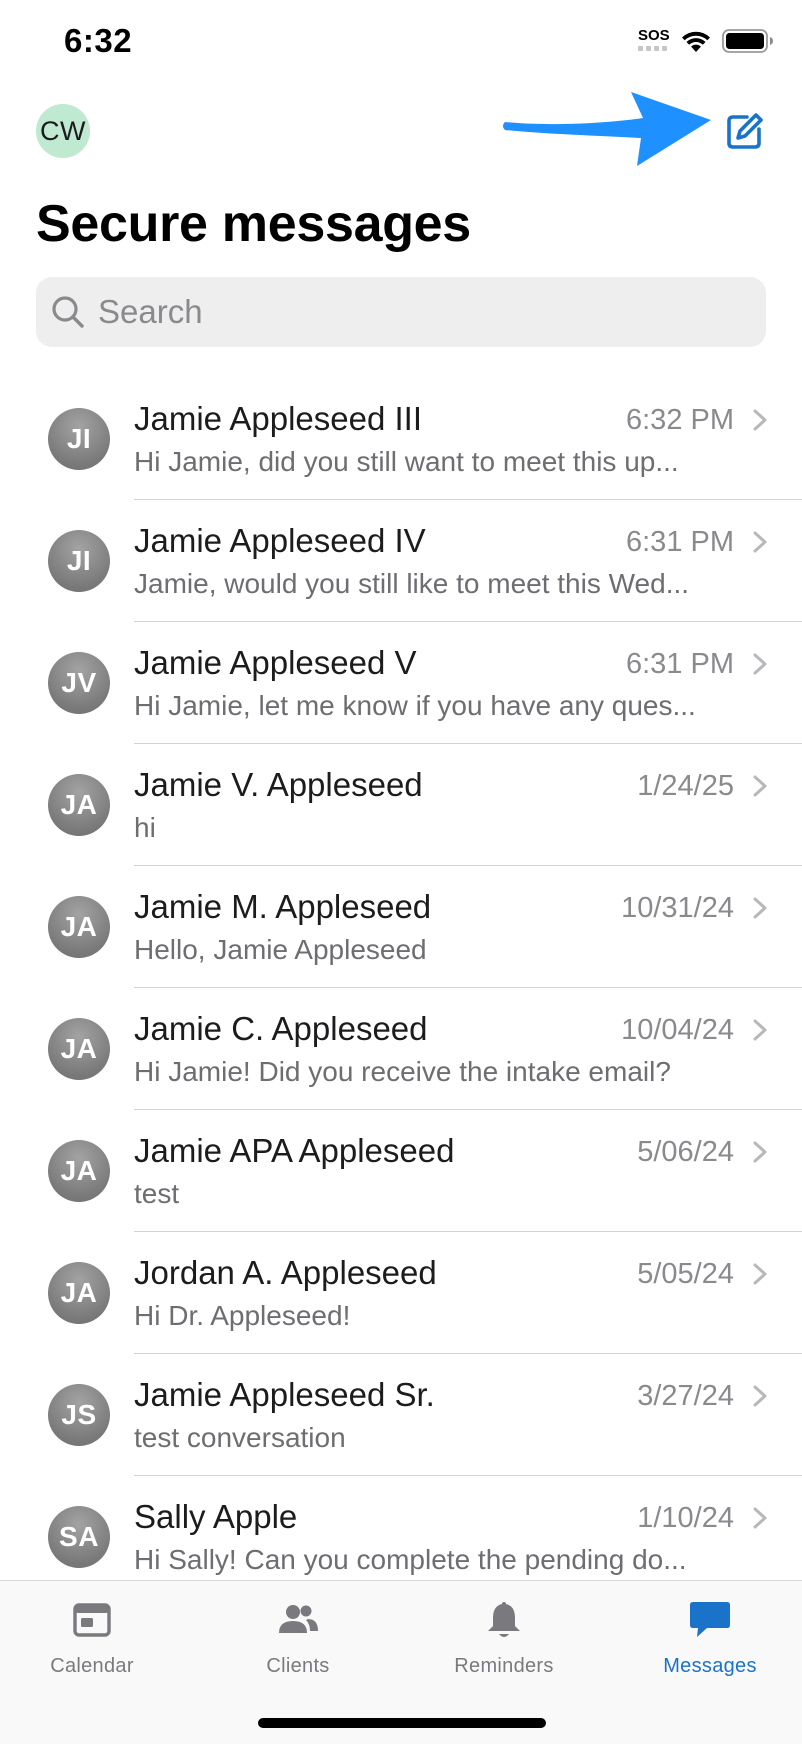 The width and height of the screenshot is (802, 1744). I want to click on message-date: 10/31/24, so click(677, 908).